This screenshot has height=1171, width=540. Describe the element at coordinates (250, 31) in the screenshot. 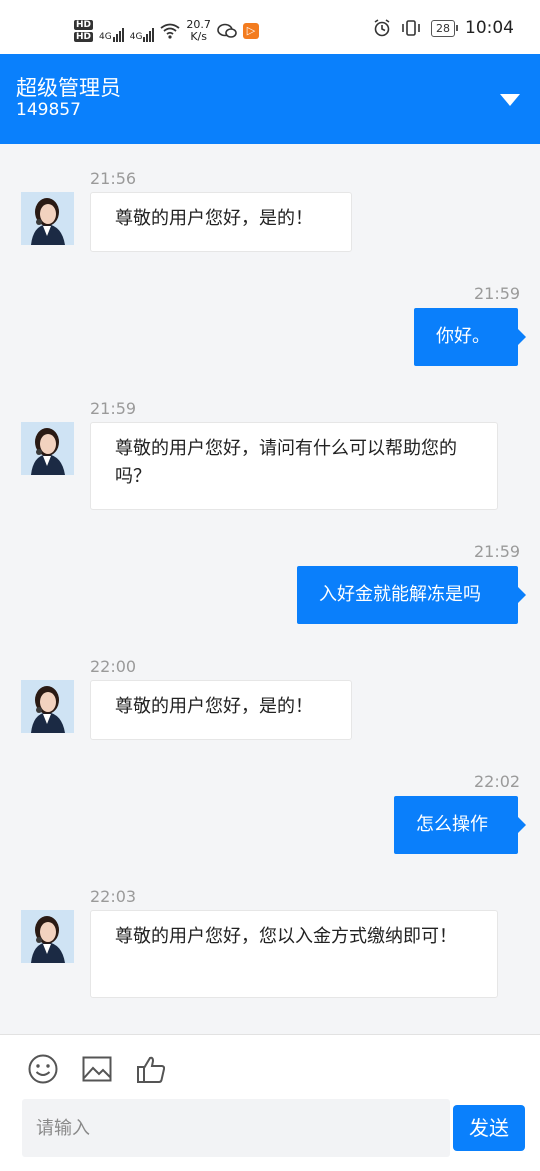

I see `video-app-icon: ▷` at that location.